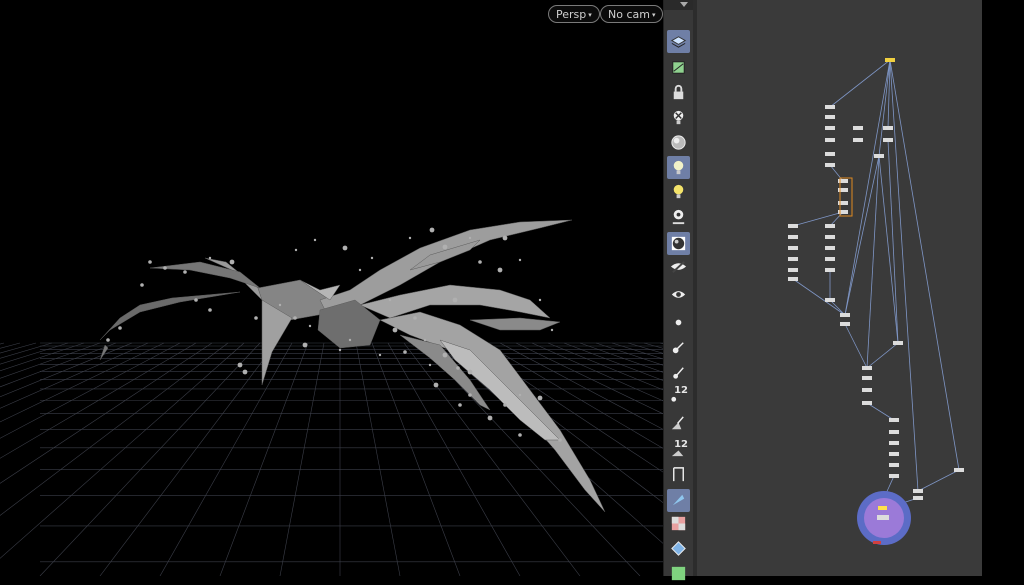 The width and height of the screenshot is (1024, 585). I want to click on tool-primitive-number: 12, so click(678, 449).